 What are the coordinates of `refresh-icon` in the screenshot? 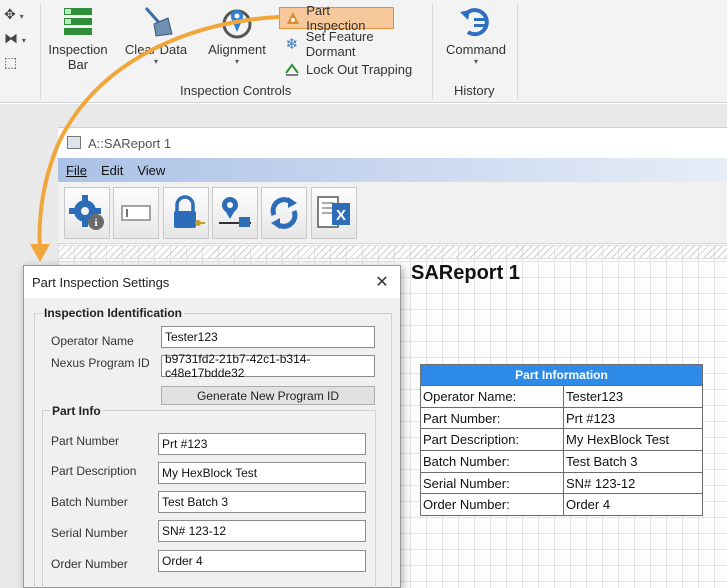 It's located at (284, 213).